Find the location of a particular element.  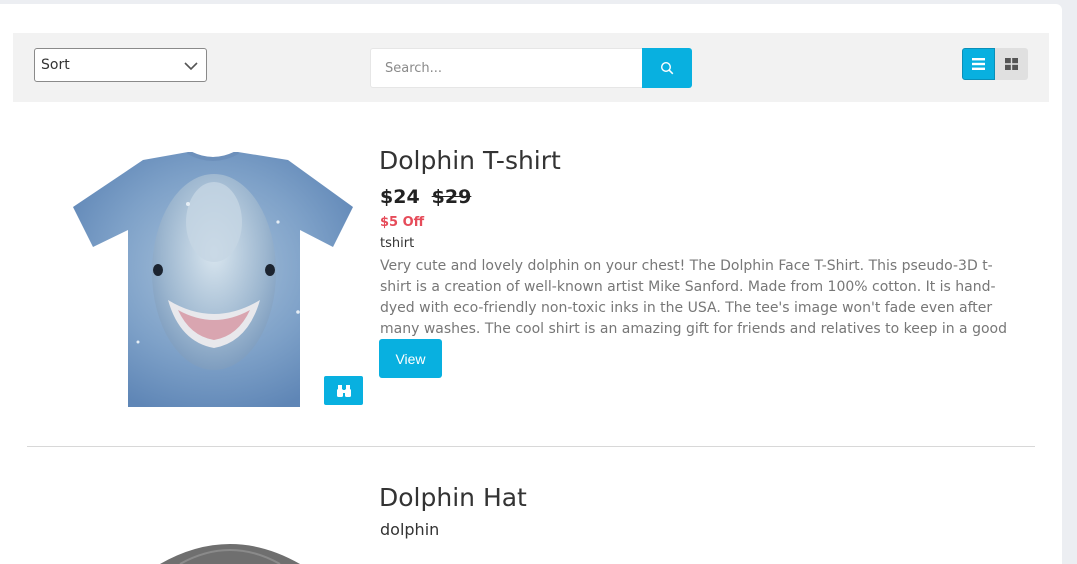

list-icon is located at coordinates (978, 64).